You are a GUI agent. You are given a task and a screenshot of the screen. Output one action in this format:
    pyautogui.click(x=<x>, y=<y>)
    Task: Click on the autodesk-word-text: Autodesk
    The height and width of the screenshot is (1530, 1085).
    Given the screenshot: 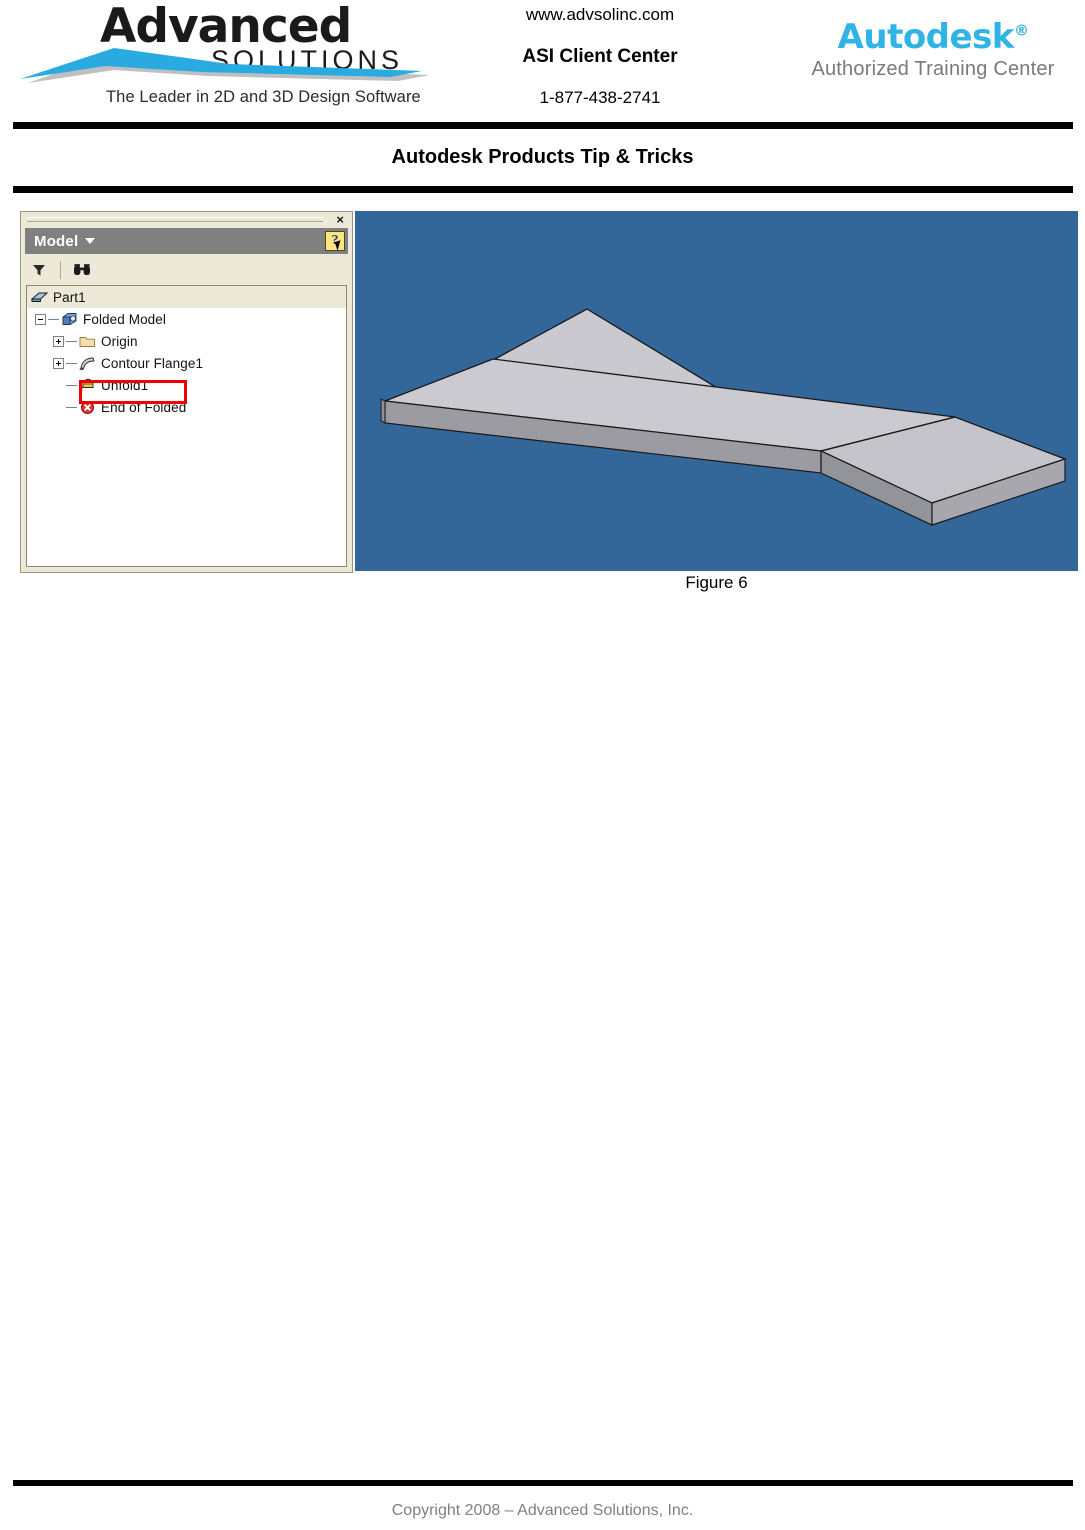 What is the action you would take?
    pyautogui.click(x=926, y=37)
    